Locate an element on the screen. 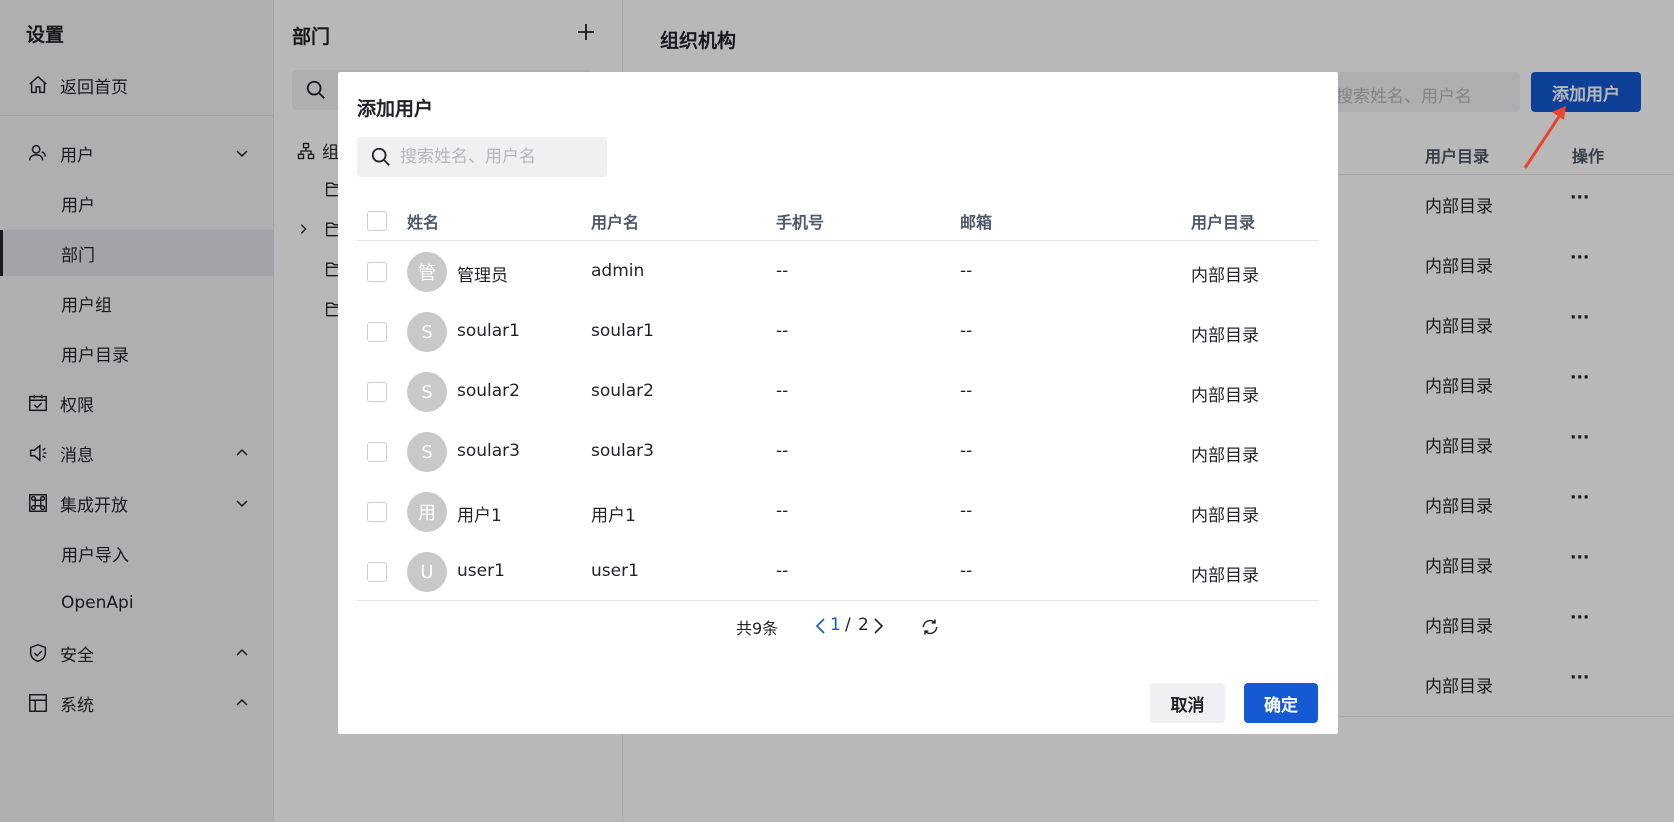 The height and width of the screenshot is (822, 1674). table-row: Ssoular1 soular1 -- -- 内部目录 is located at coordinates (838, 332).